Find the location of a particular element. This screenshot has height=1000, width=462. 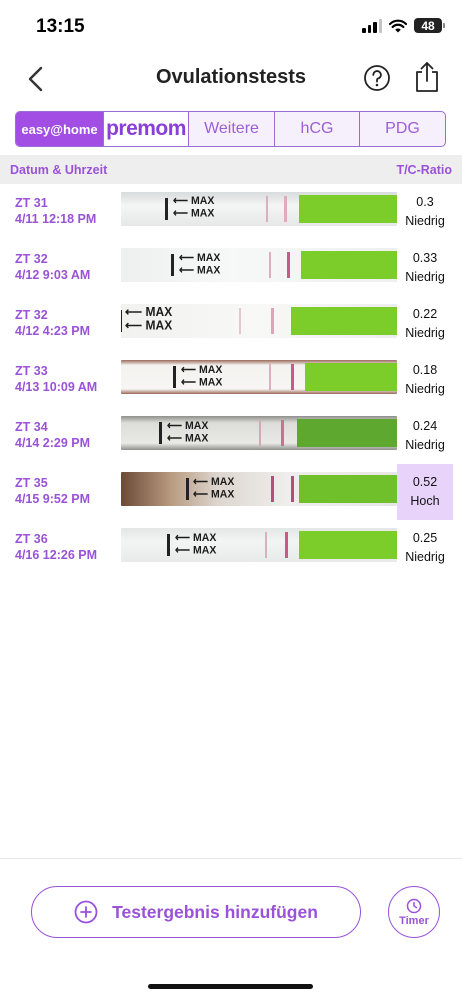

row-ratio-cell-high: 0.52 Hoch is located at coordinates (425, 492).